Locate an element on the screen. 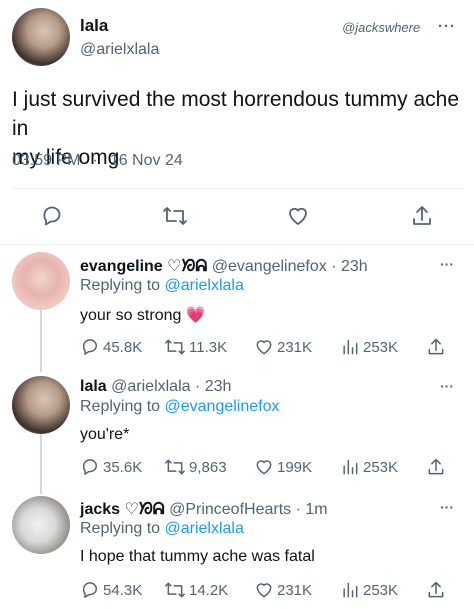 This screenshot has height=609, width=474. tweet-time: 03:59 PM is located at coordinates (46, 160).